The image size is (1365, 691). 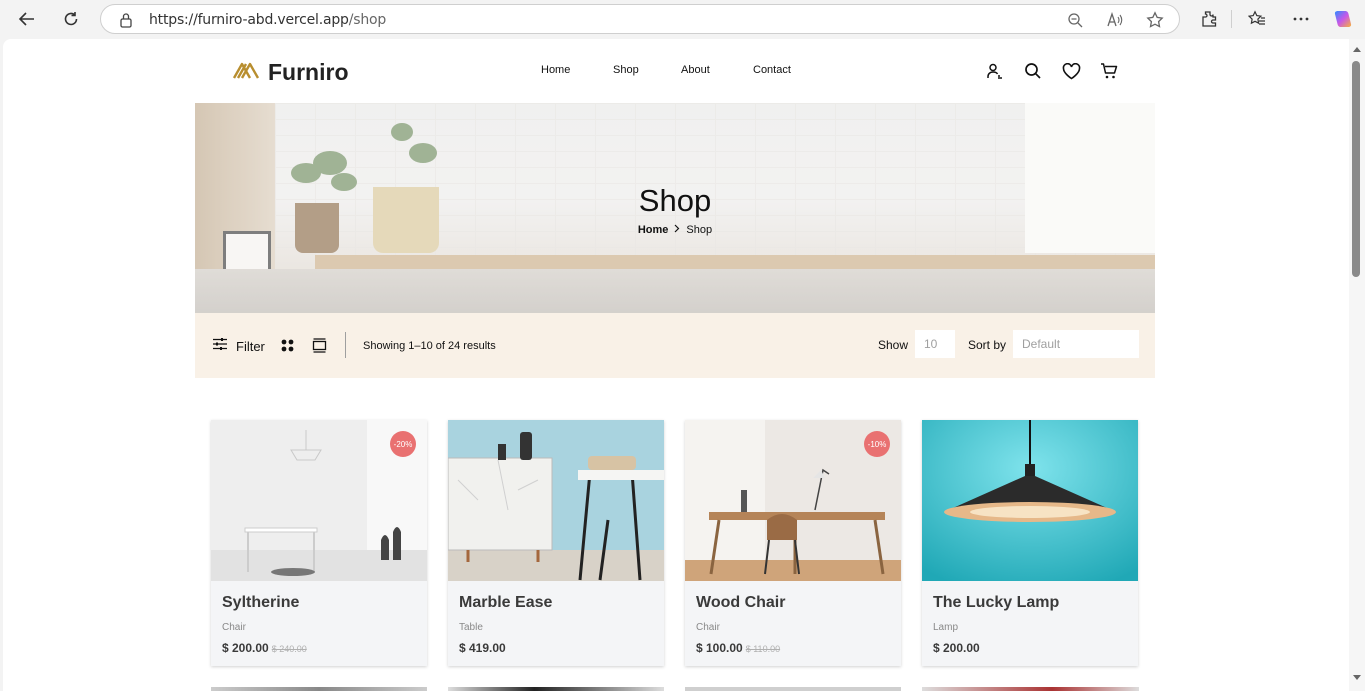 I want to click on copilot-icon, so click(x=1343, y=19).